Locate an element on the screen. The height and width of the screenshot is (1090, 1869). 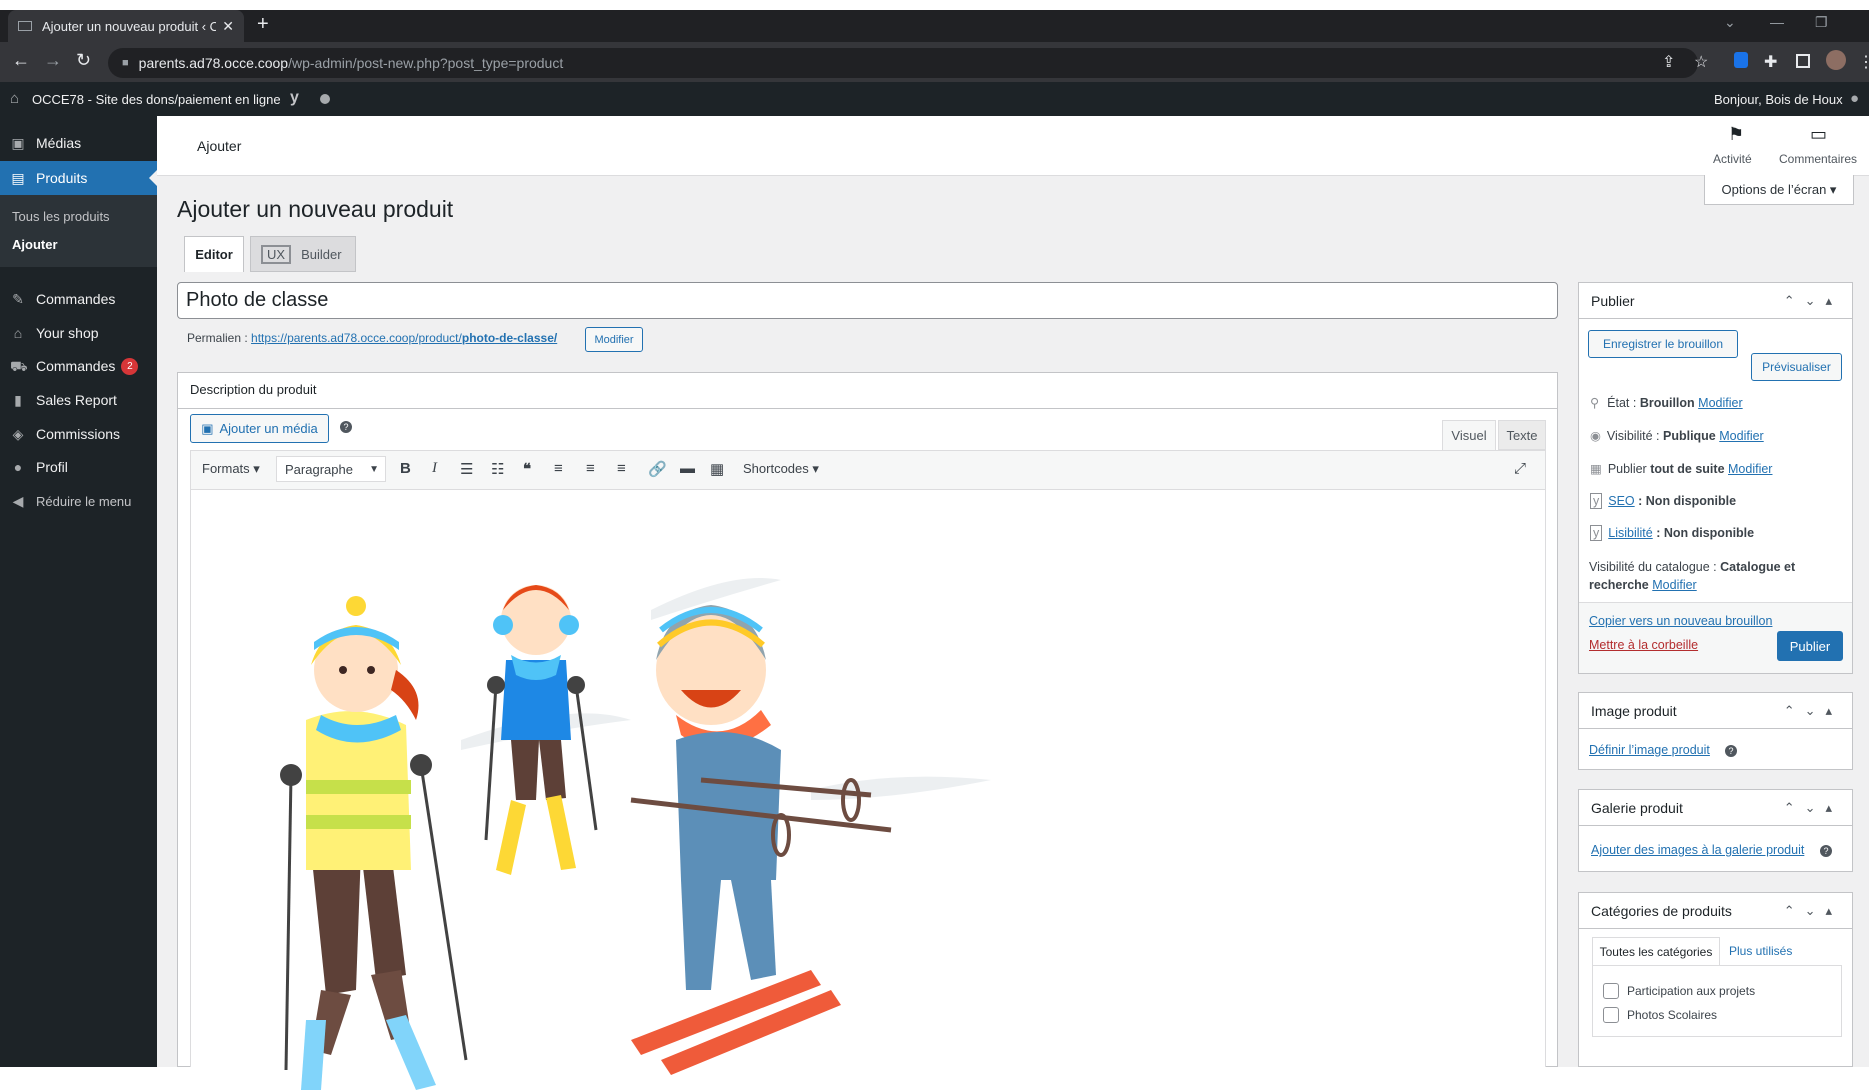
quote-icon: ❝ is located at coordinates (527, 469).